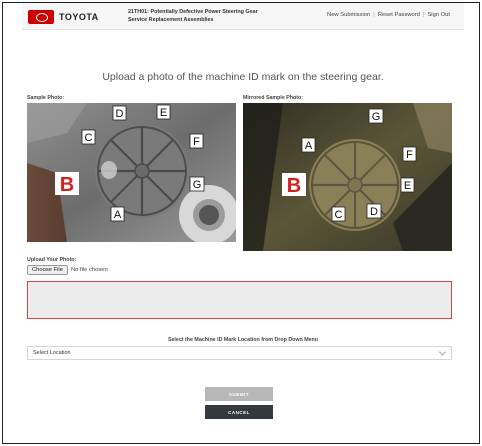 Image resolution: width=482 pixels, height=446 pixels. I want to click on mirrored-mark-g: G, so click(376, 117).